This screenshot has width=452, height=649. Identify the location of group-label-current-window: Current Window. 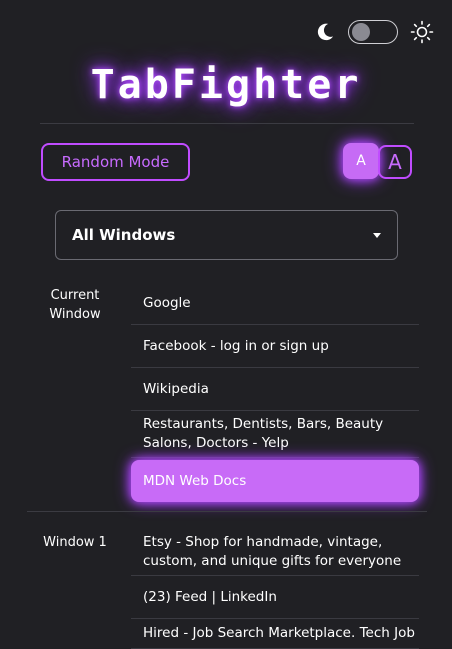
(75, 305).